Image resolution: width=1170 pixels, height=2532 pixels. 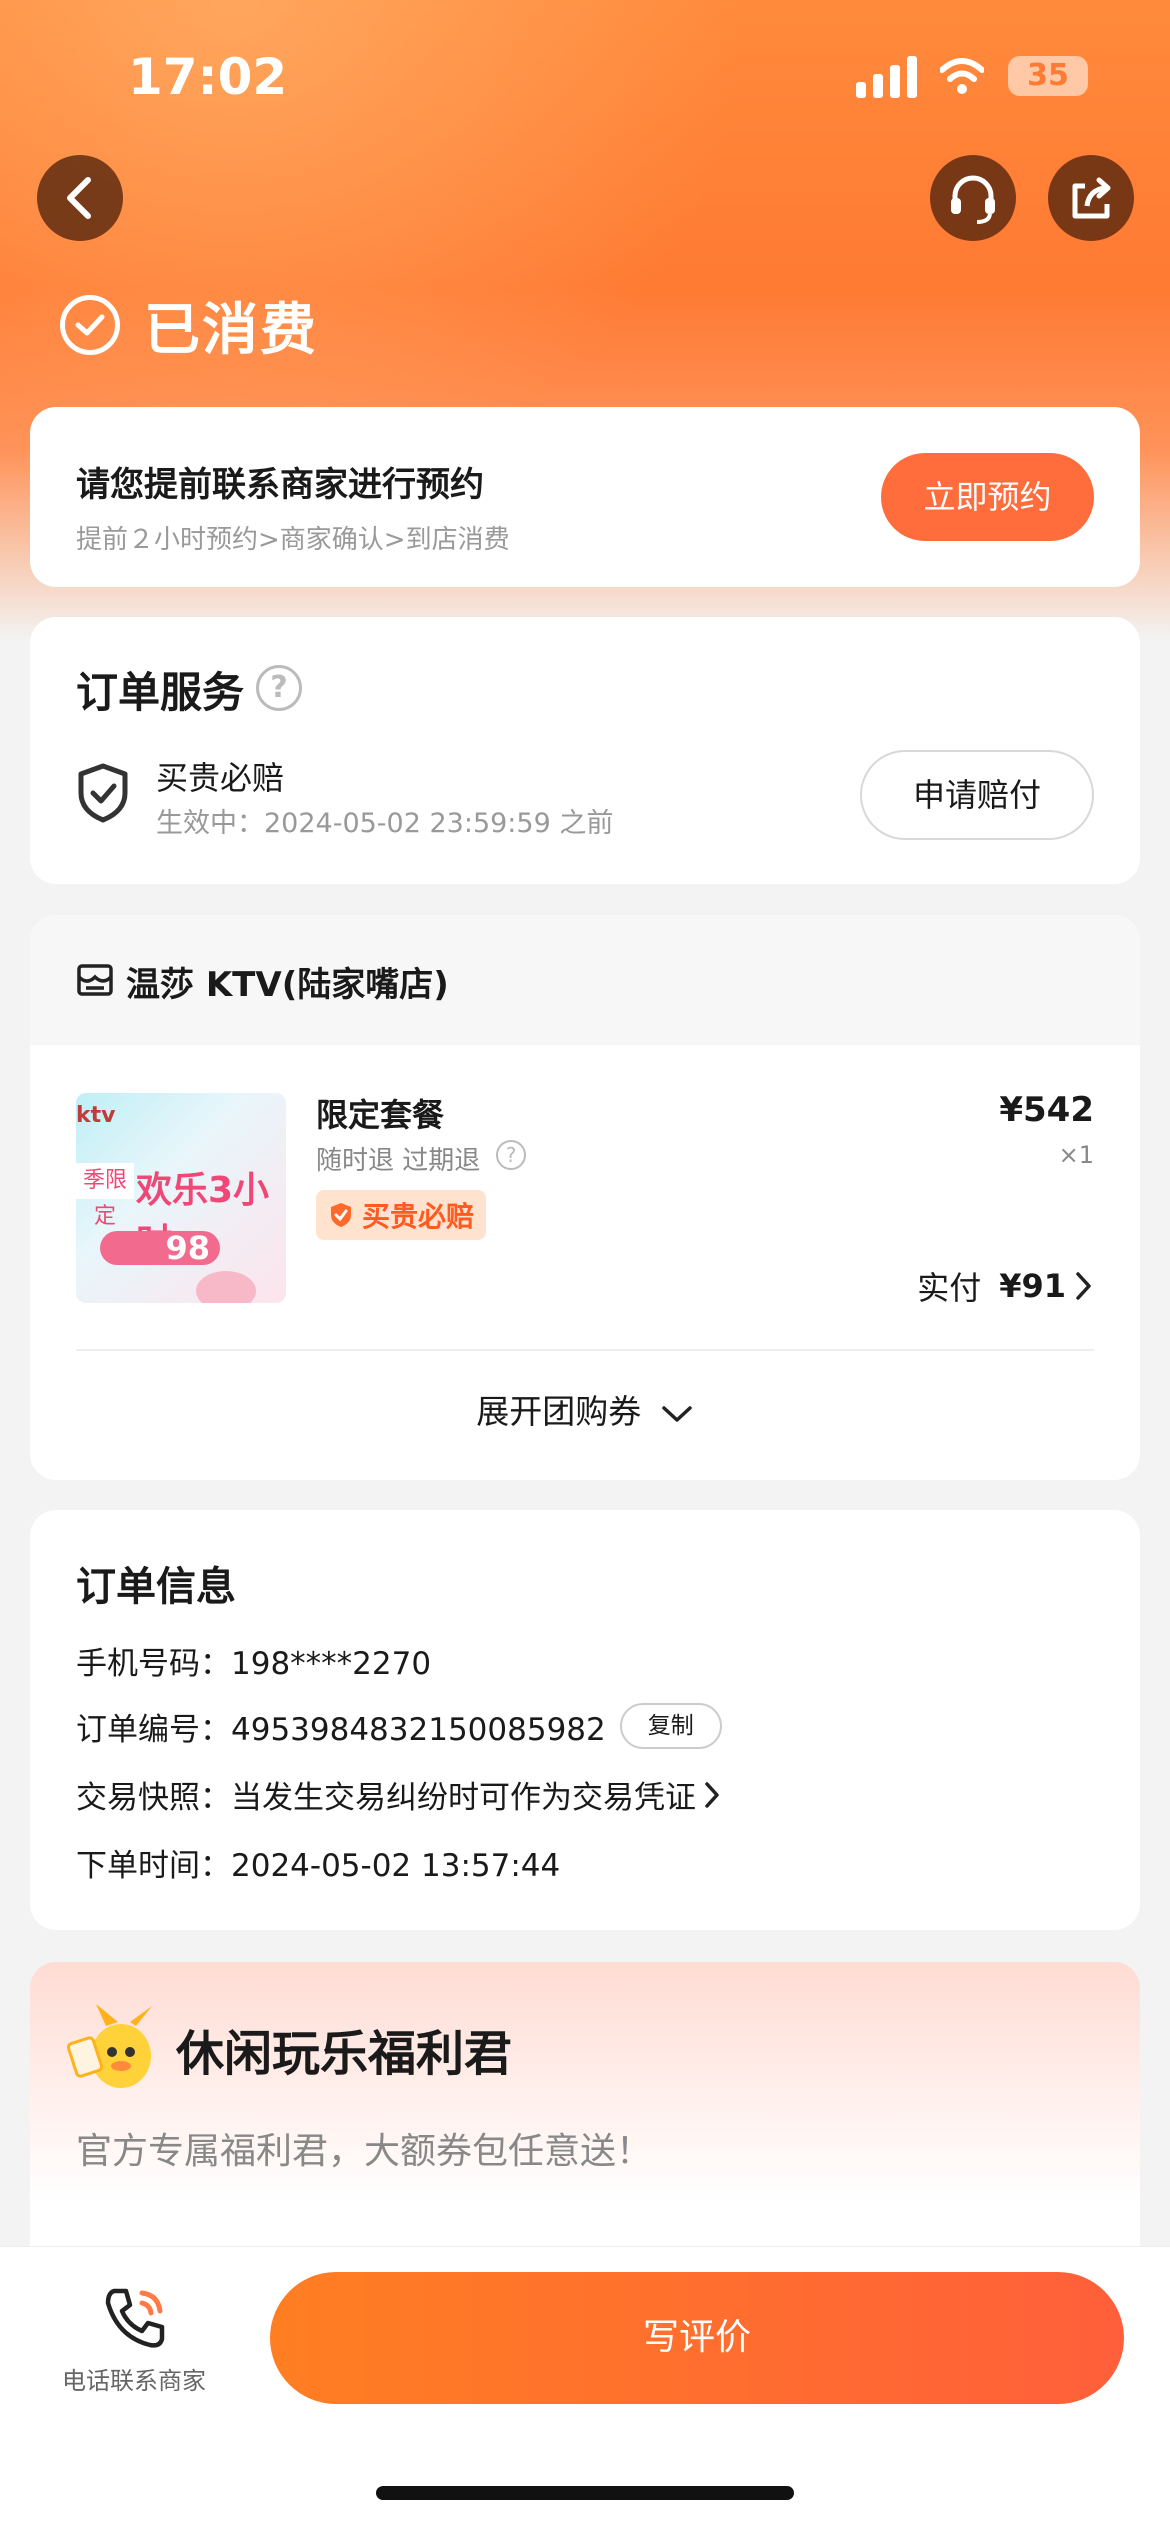 I want to click on status-time: 17:02, so click(x=208, y=77).